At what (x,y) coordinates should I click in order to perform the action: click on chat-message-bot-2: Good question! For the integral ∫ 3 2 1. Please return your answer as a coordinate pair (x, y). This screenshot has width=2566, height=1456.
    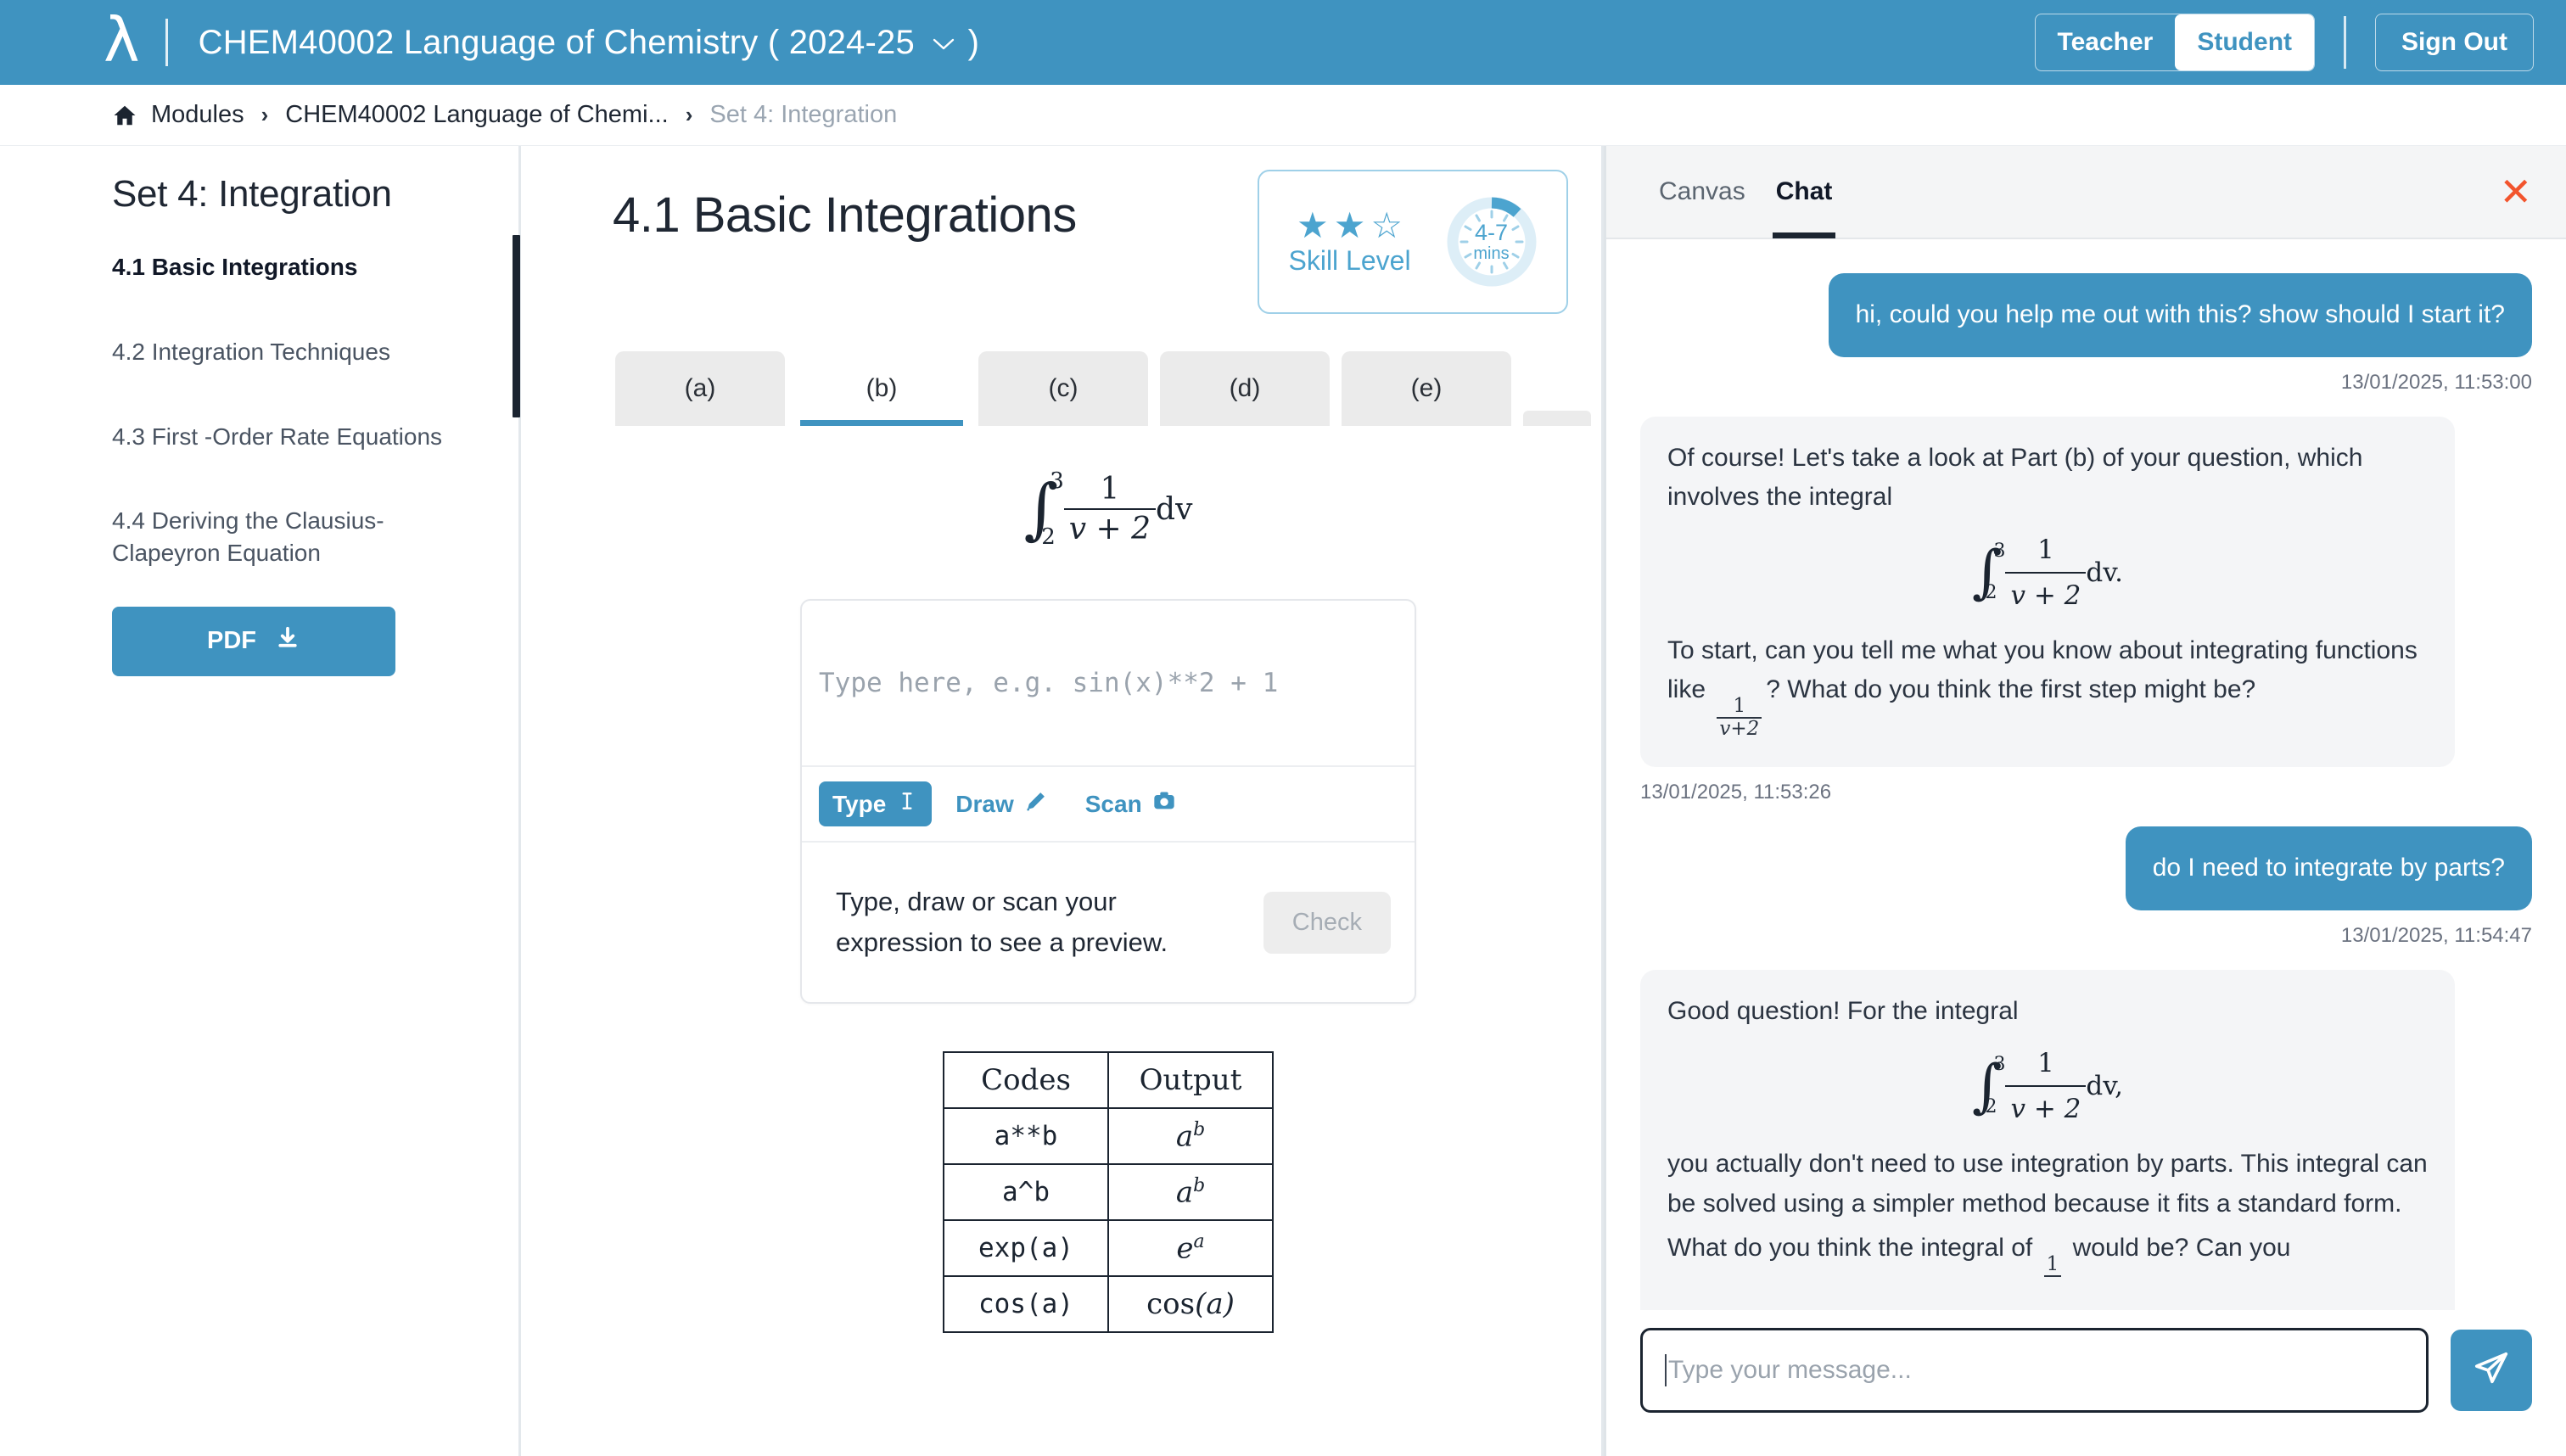
    Looking at the image, I should click on (2086, 1139).